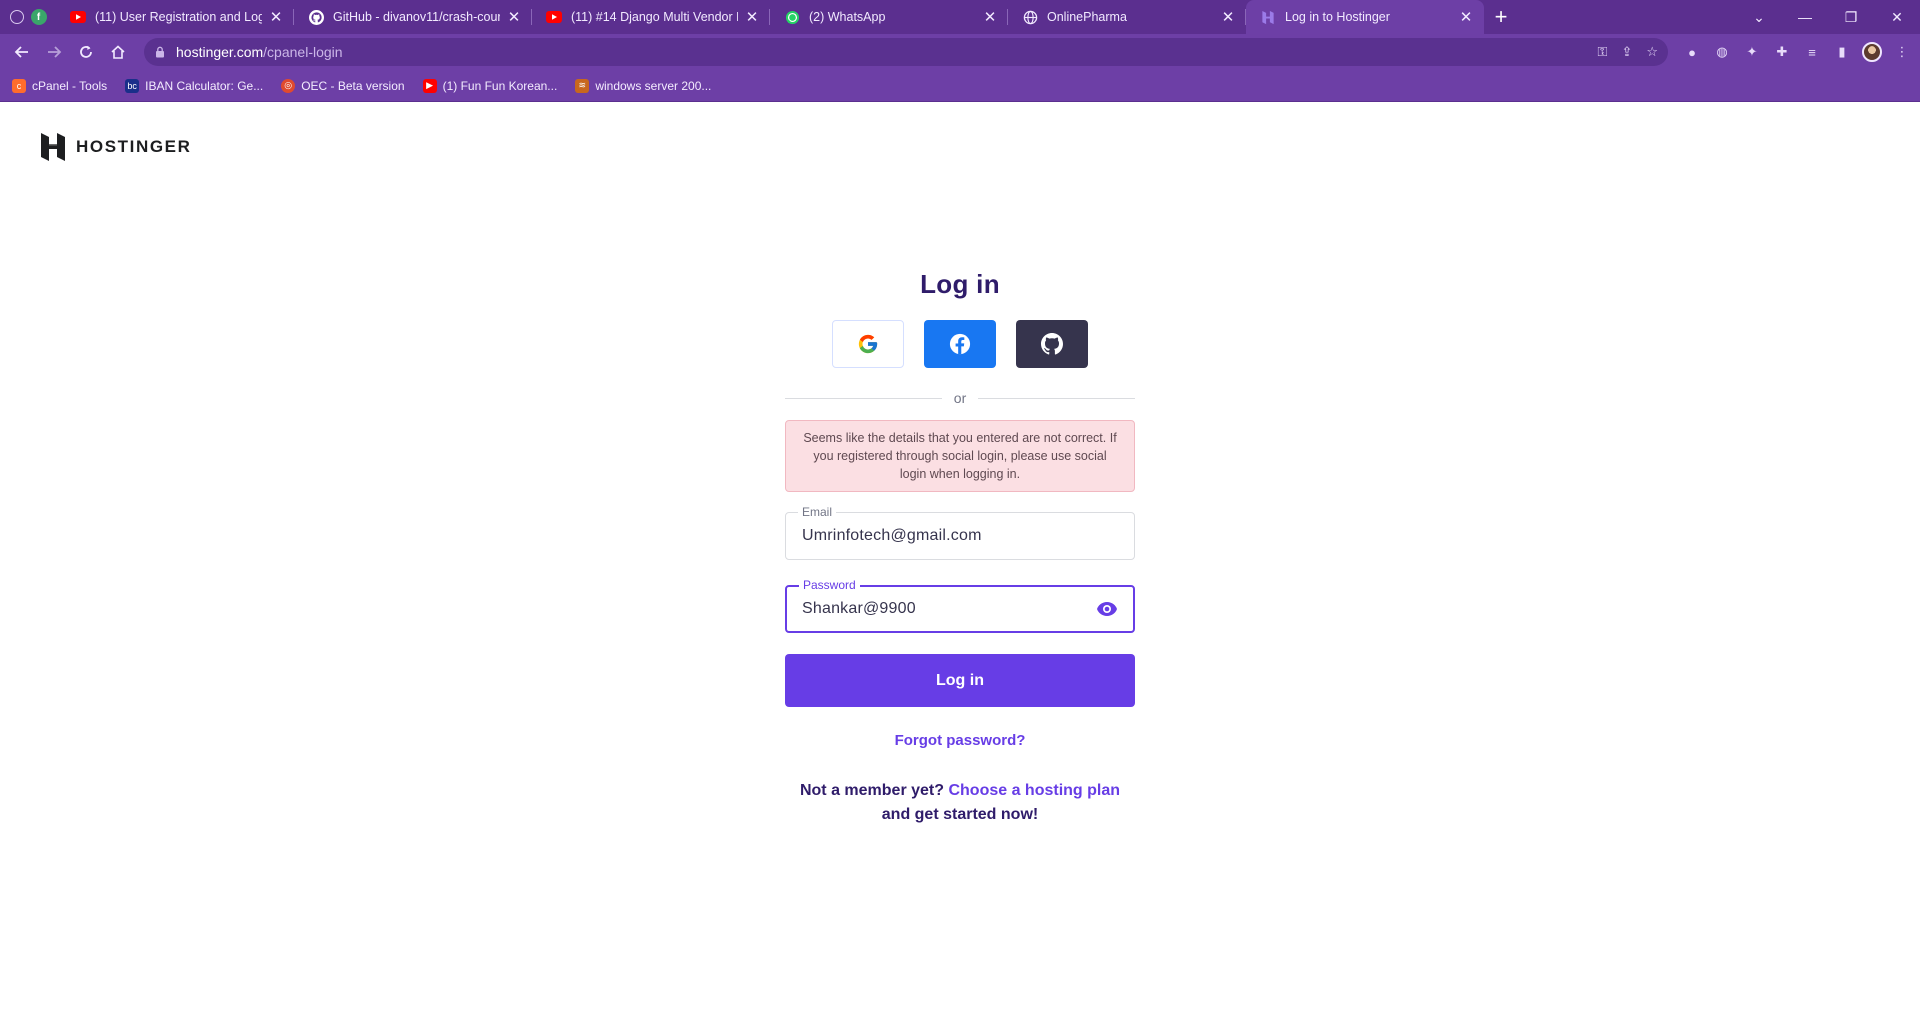 The height and width of the screenshot is (1032, 1920). I want to click on email-field: Email Umrinfotech@gmail.com, so click(960, 532).